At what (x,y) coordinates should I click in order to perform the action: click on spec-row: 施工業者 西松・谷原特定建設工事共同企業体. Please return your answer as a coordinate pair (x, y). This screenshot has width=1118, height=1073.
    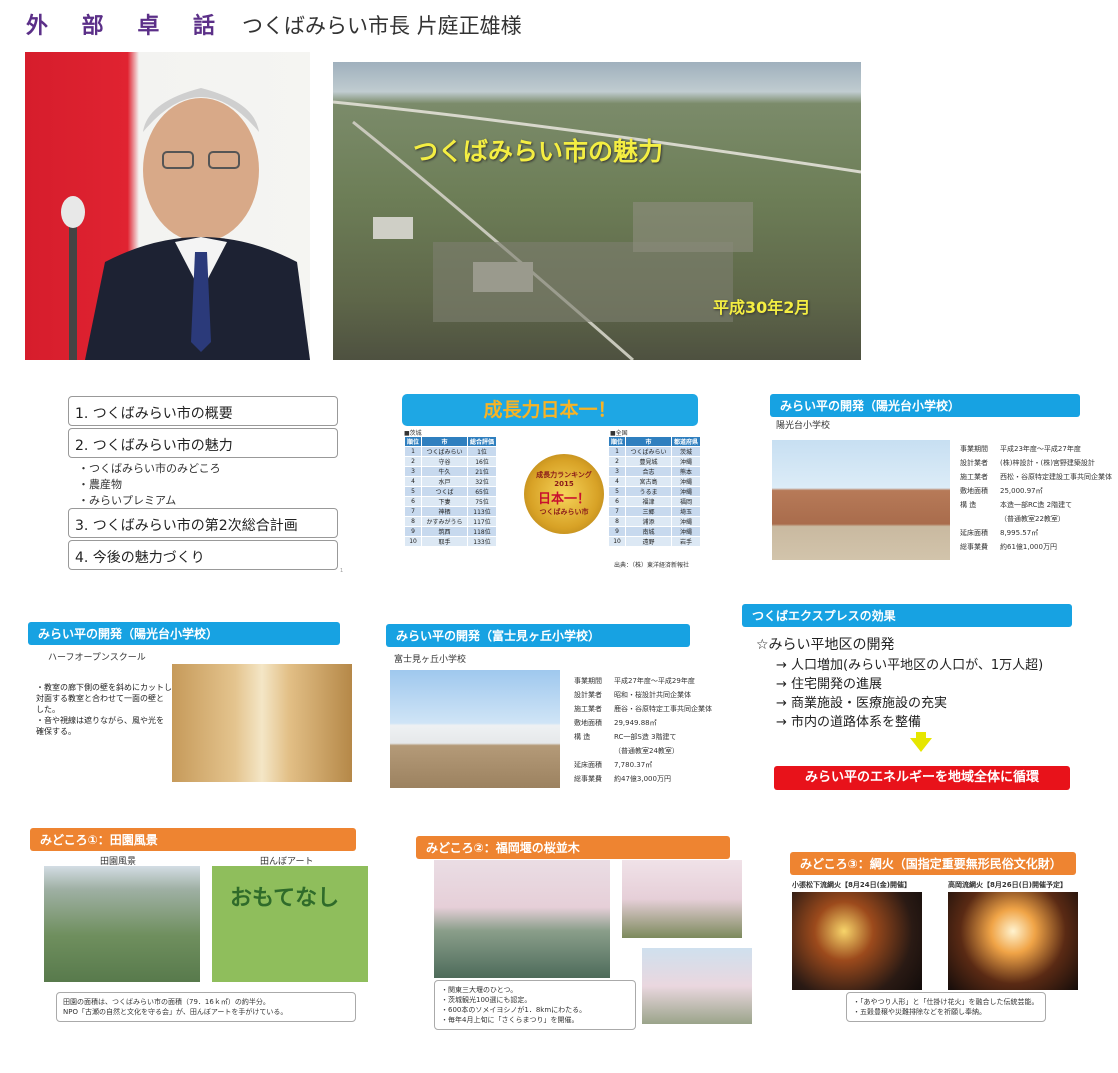
    Looking at the image, I should click on (1036, 477).